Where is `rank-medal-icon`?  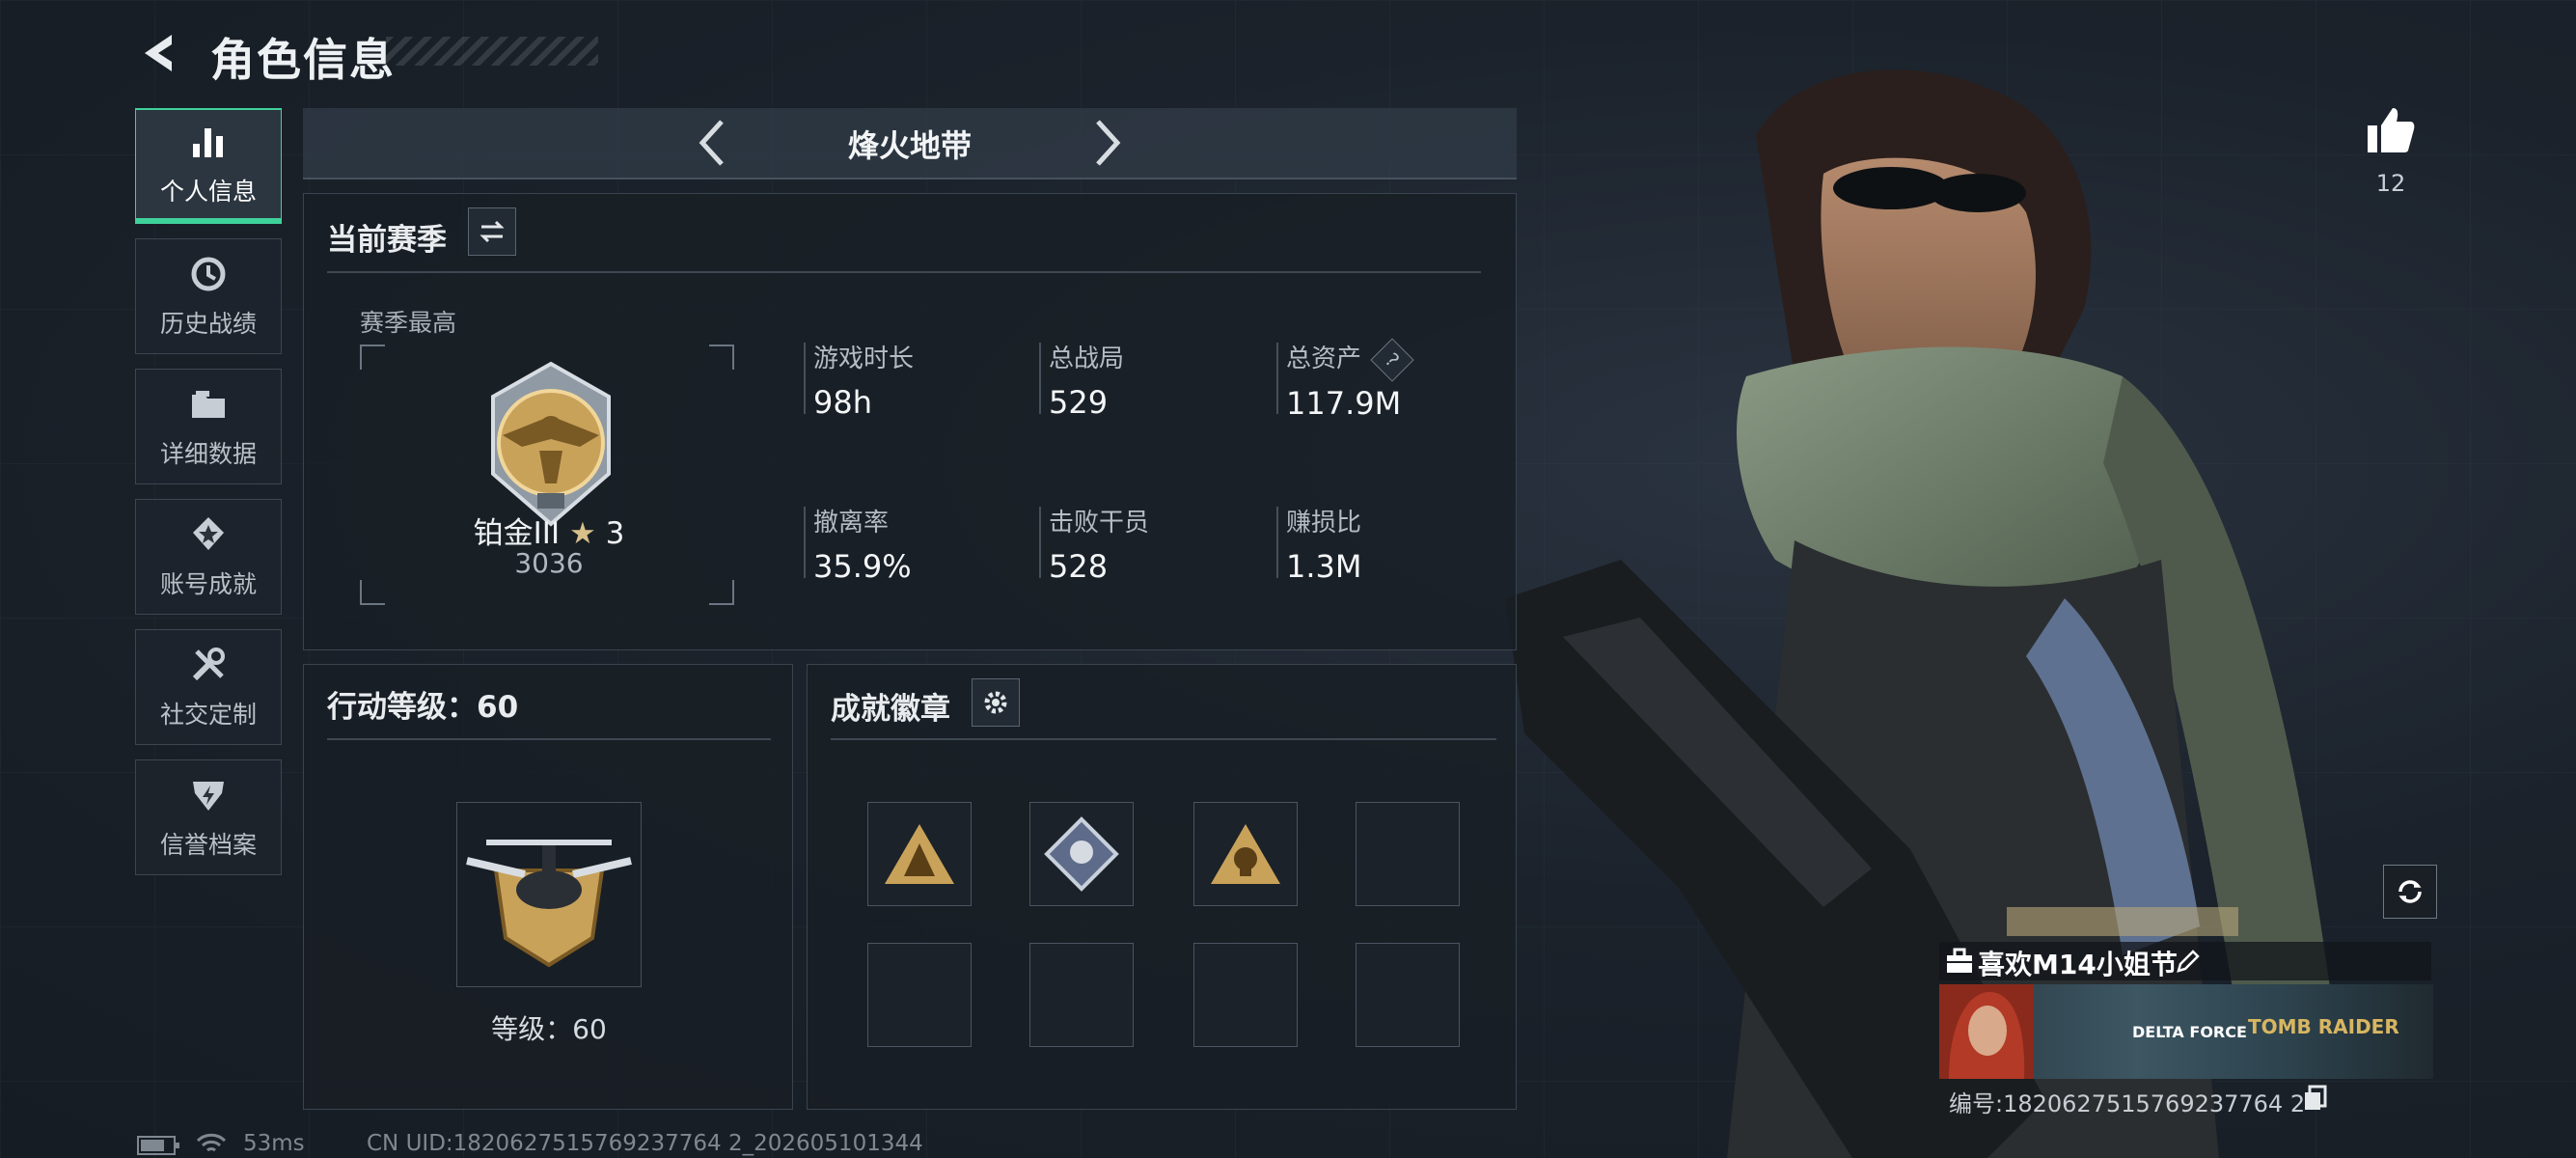 rank-medal-icon is located at coordinates (551, 444).